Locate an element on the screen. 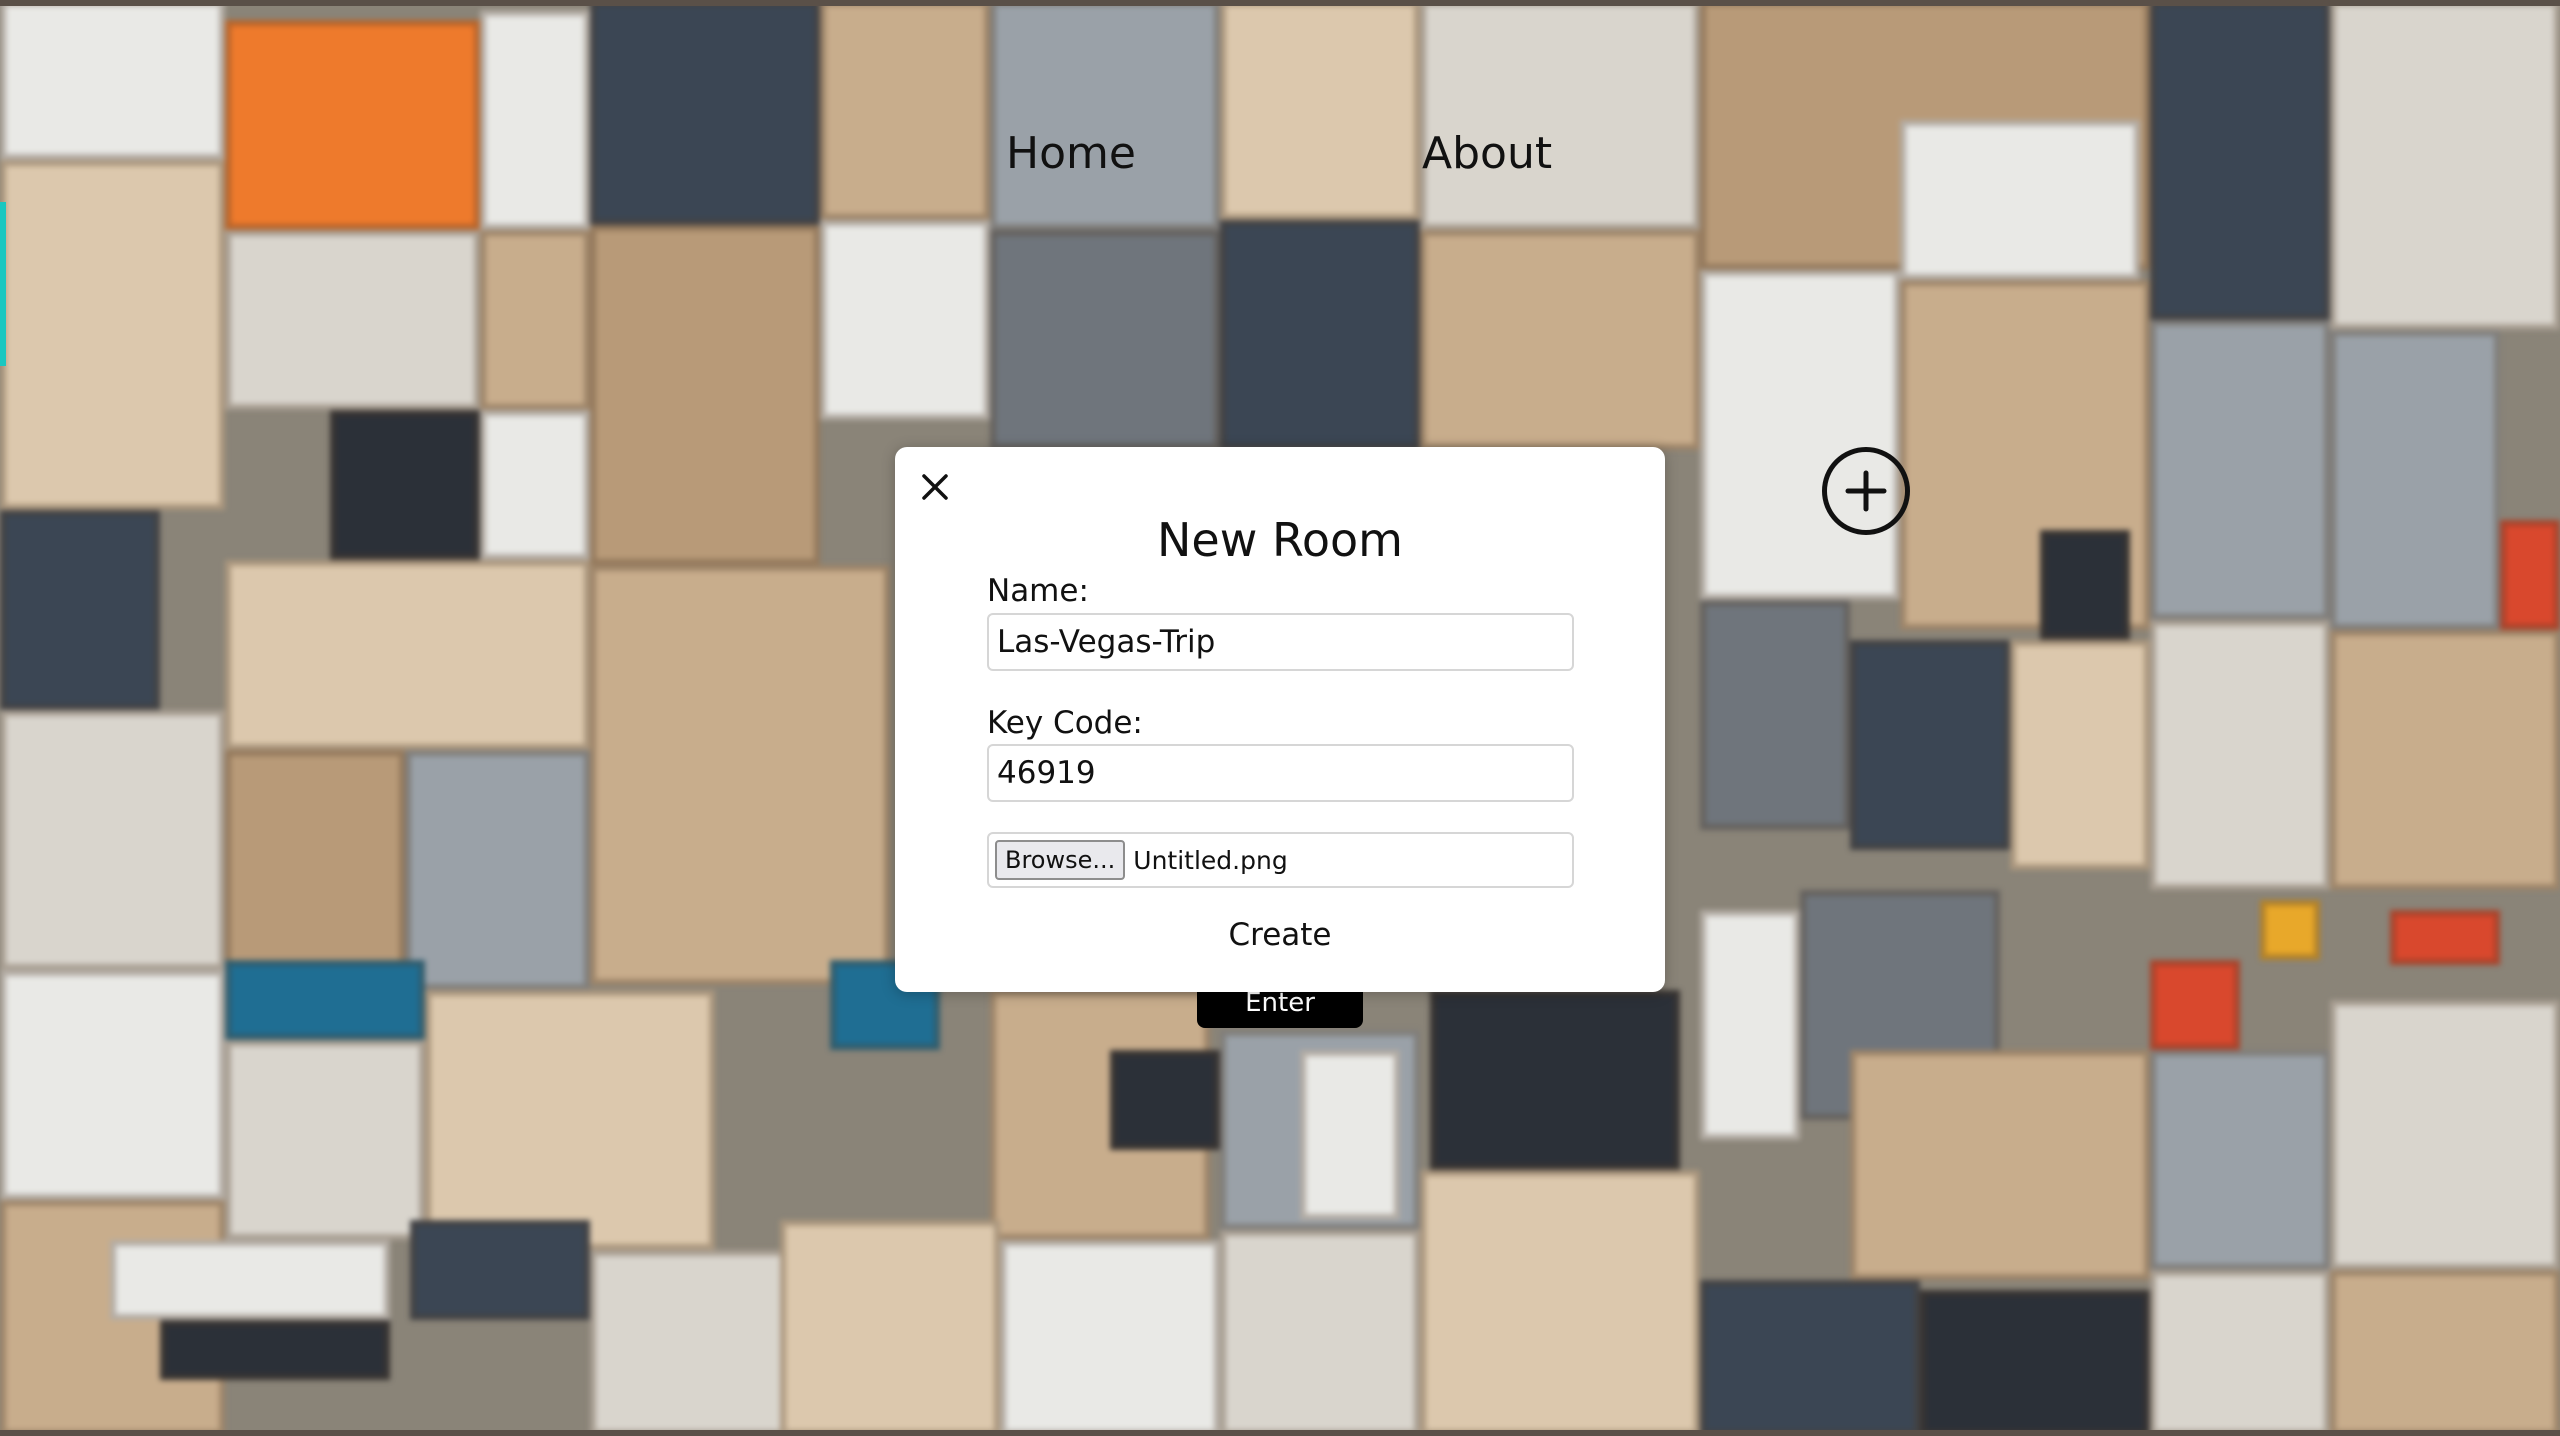  nav-link-about: About is located at coordinates (1487, 153).